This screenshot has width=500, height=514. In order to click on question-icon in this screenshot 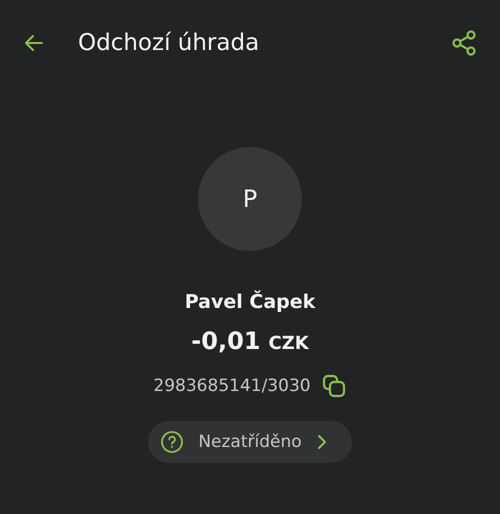, I will do `click(172, 442)`.